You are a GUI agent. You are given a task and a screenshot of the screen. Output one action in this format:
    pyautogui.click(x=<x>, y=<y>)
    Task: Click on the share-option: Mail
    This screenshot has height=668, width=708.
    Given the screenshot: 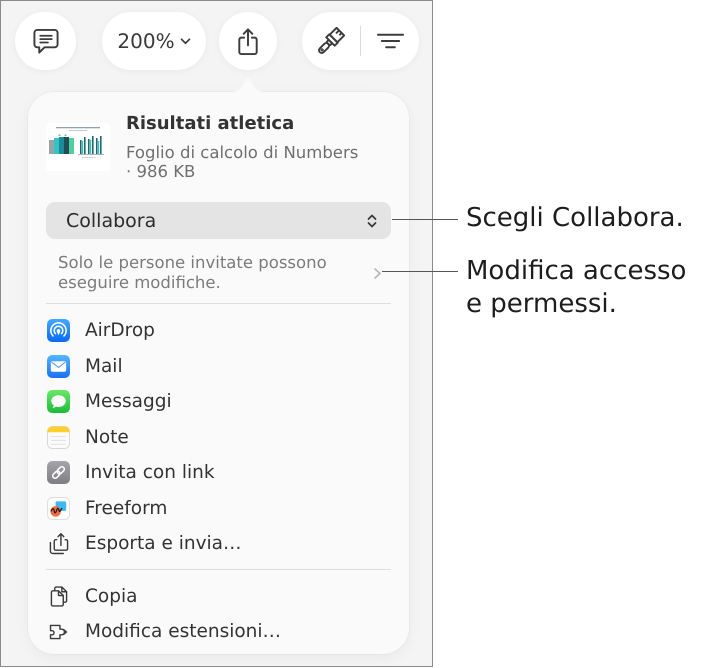 What is the action you would take?
    pyautogui.click(x=218, y=366)
    